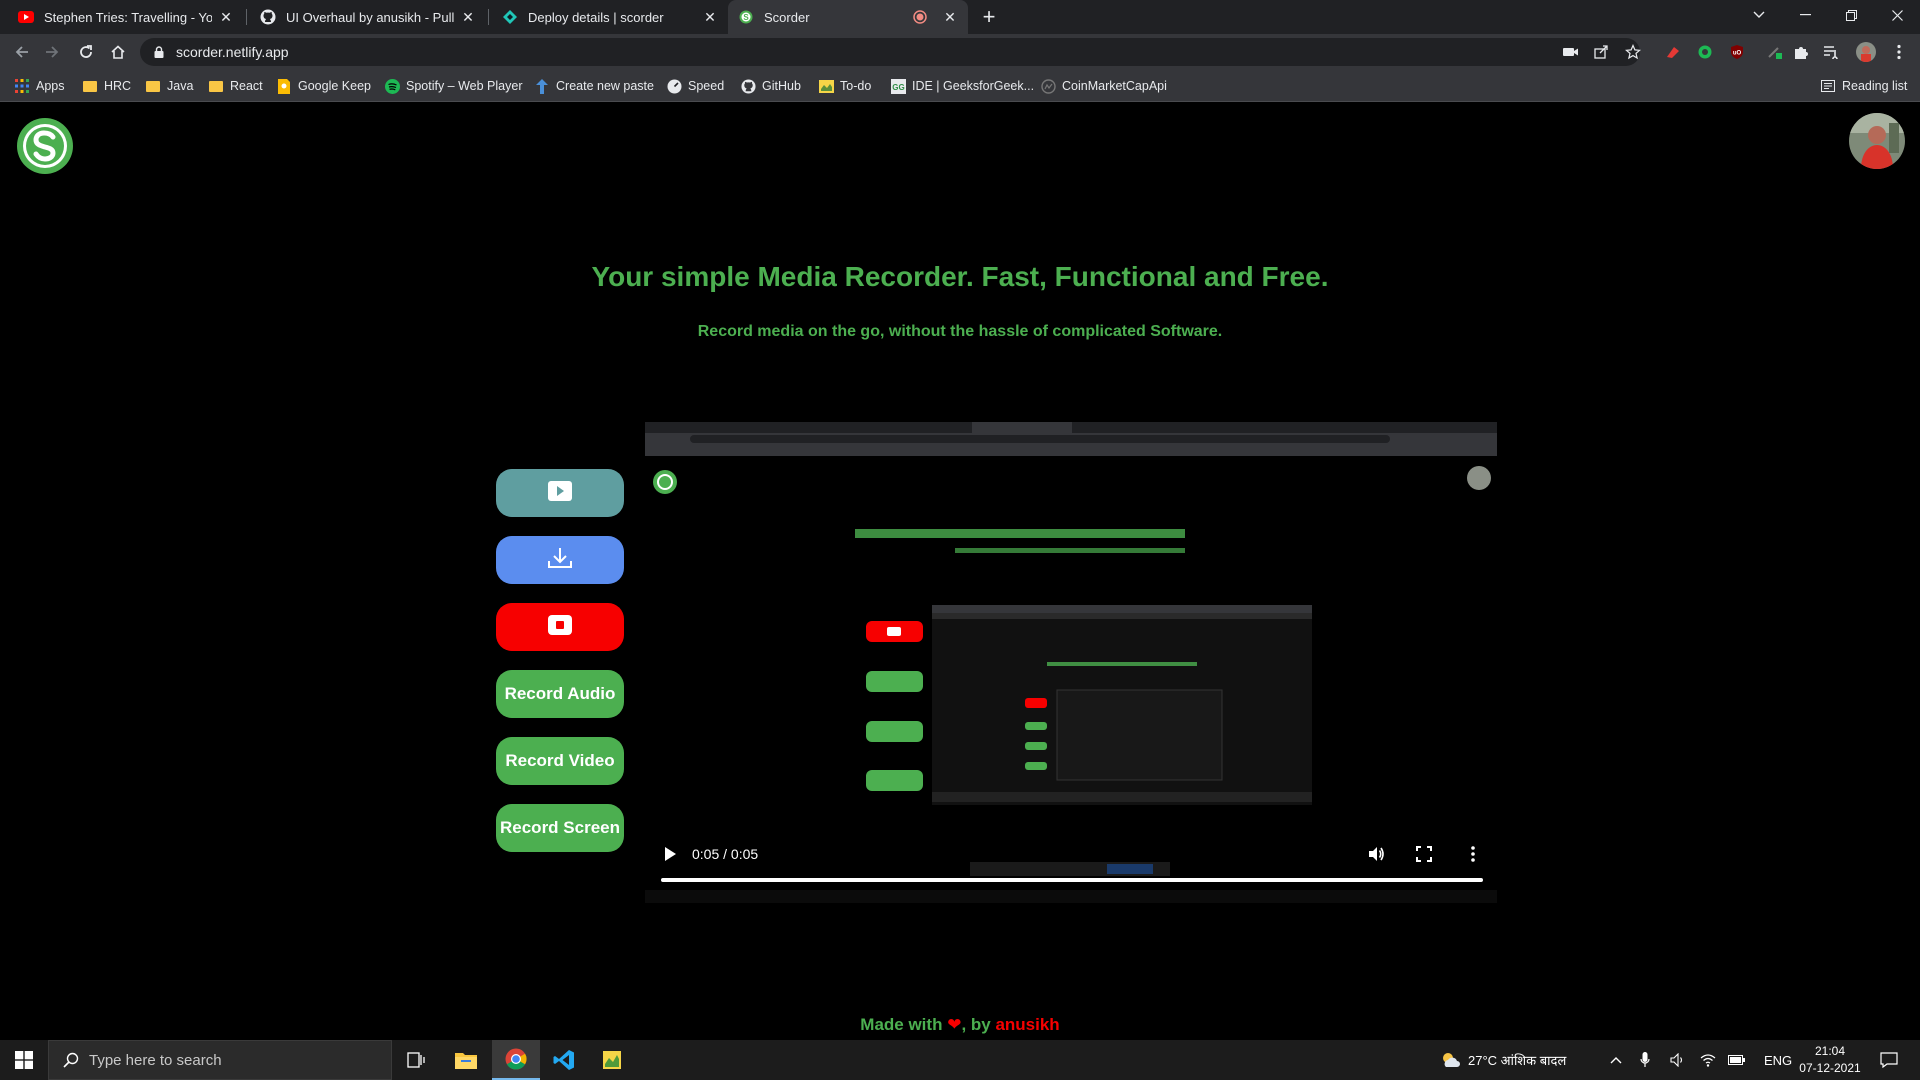  What do you see at coordinates (323, 86) in the screenshot?
I see `bookmark-google-keep: Google Keep` at bounding box center [323, 86].